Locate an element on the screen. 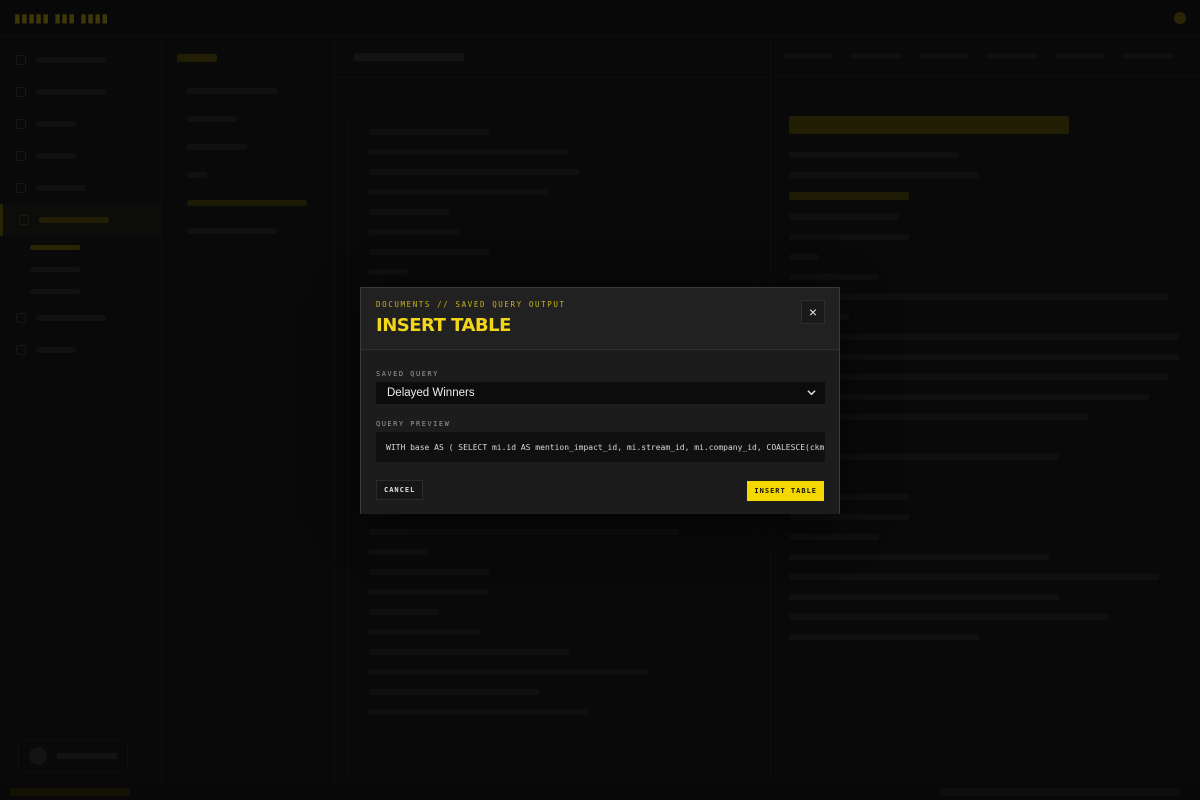  saved-query-value: Delayed Winners is located at coordinates (431, 393).